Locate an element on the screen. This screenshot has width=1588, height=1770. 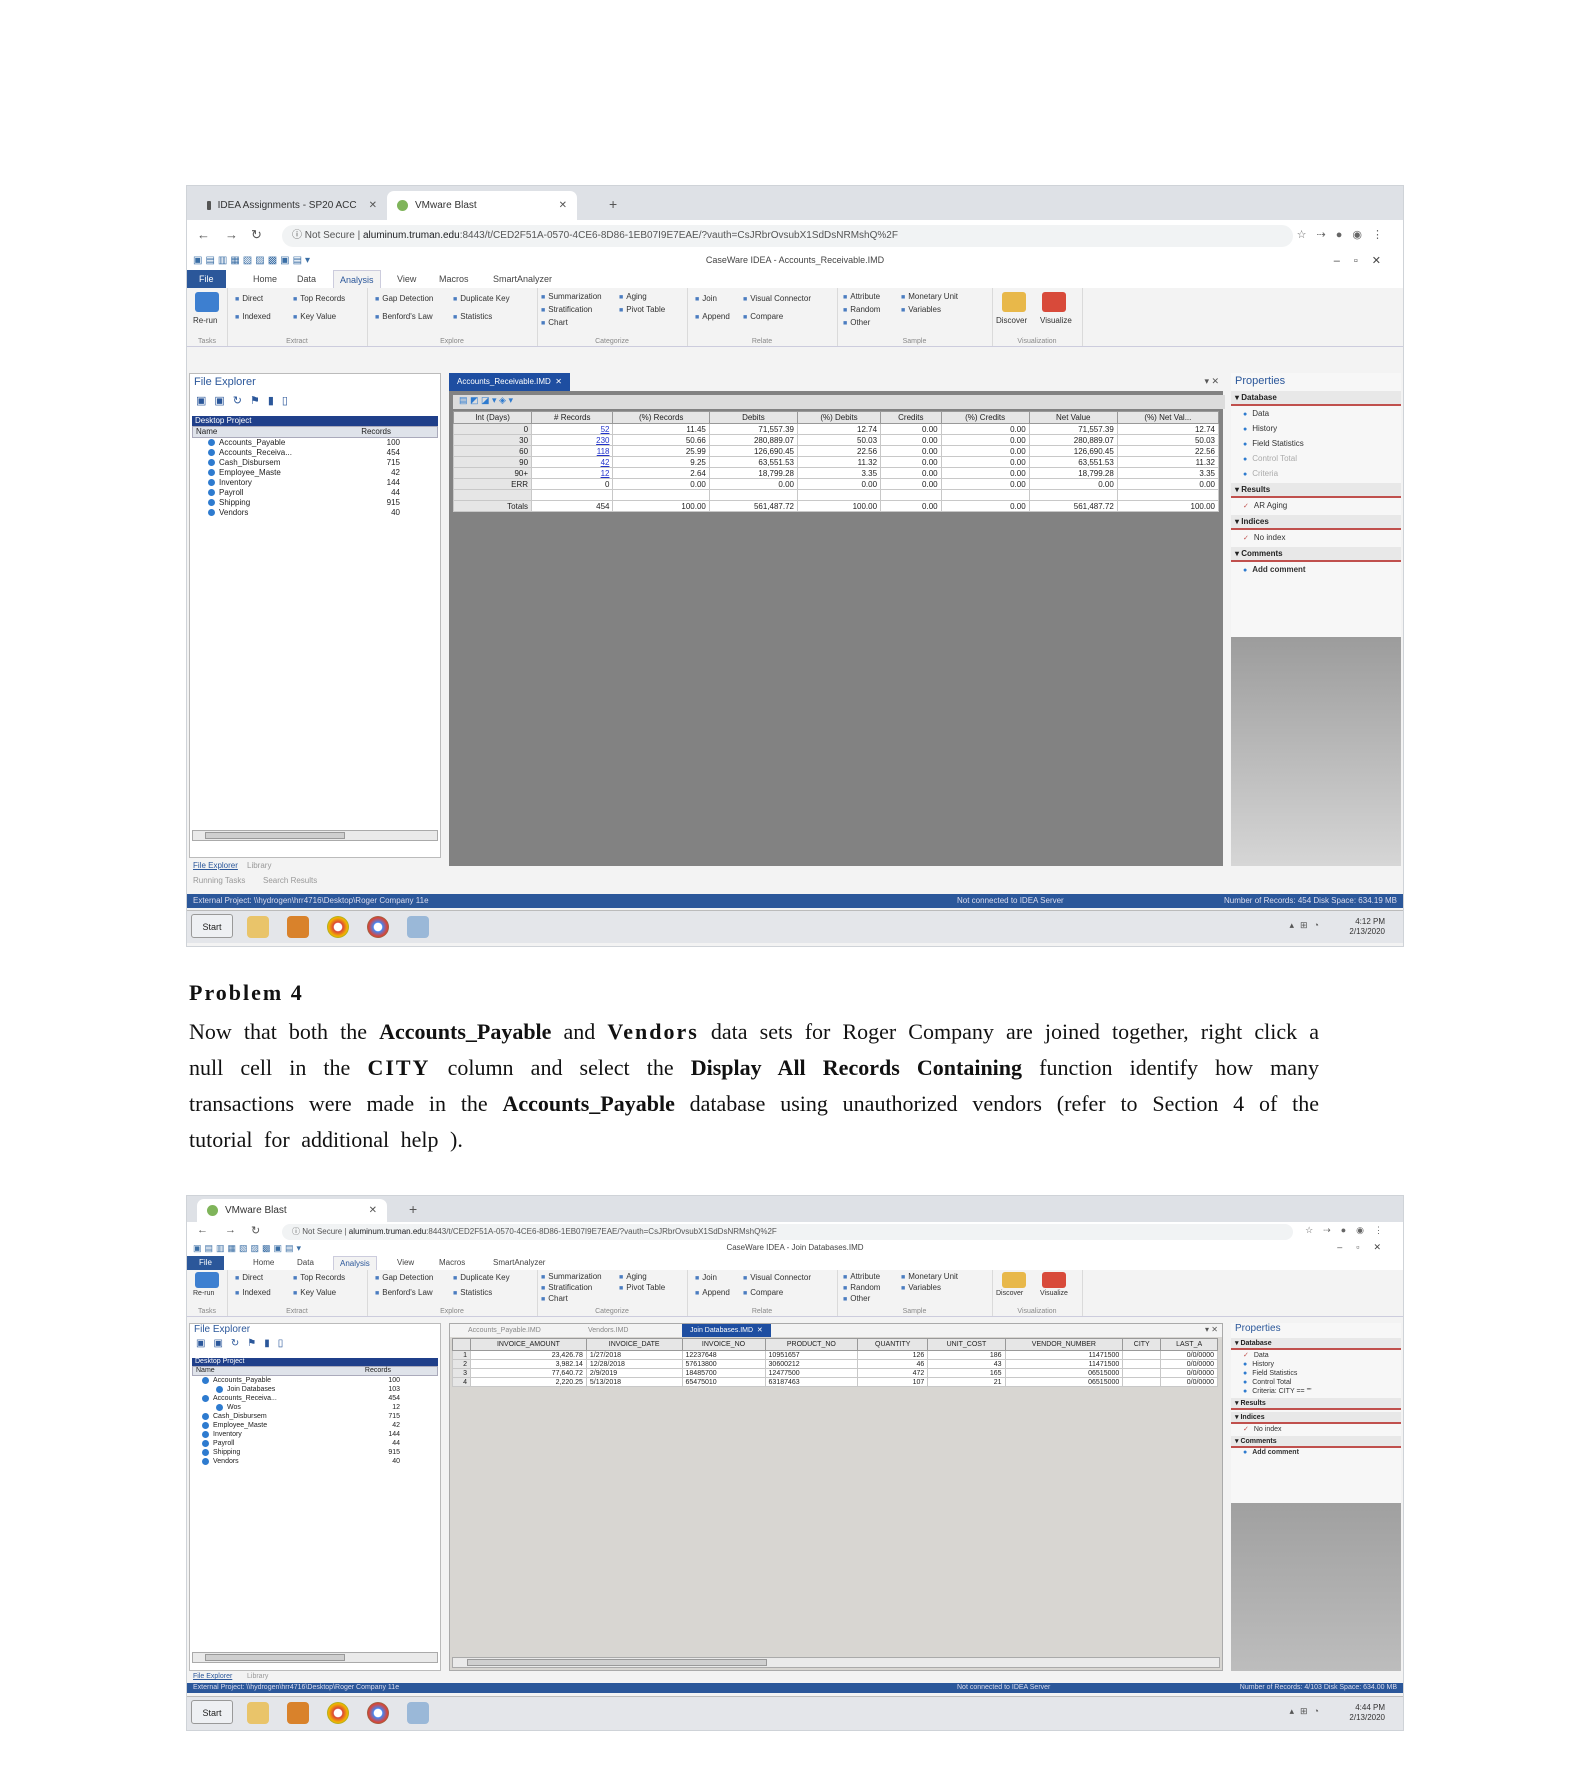
file-explorer-scrollbar is located at coordinates (315, 1657).